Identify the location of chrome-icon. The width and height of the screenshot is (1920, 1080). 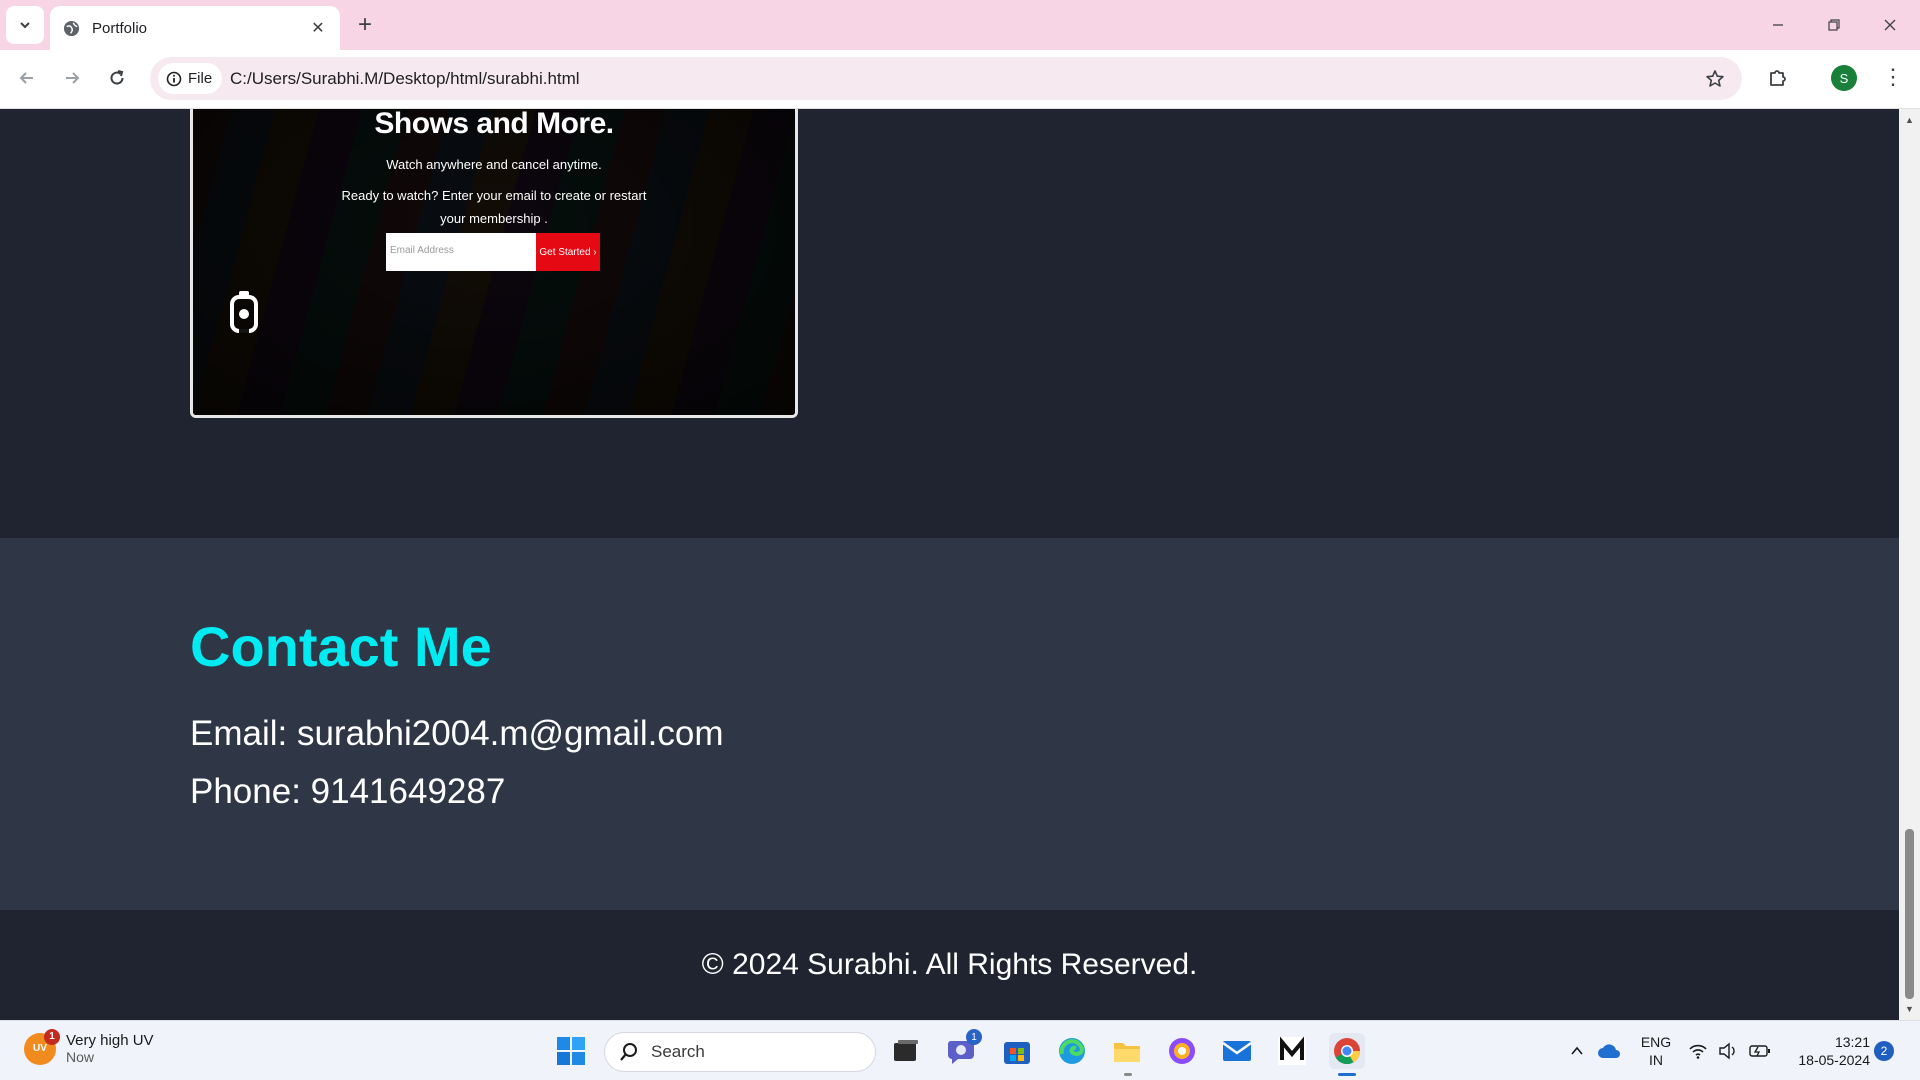
(1347, 1051).